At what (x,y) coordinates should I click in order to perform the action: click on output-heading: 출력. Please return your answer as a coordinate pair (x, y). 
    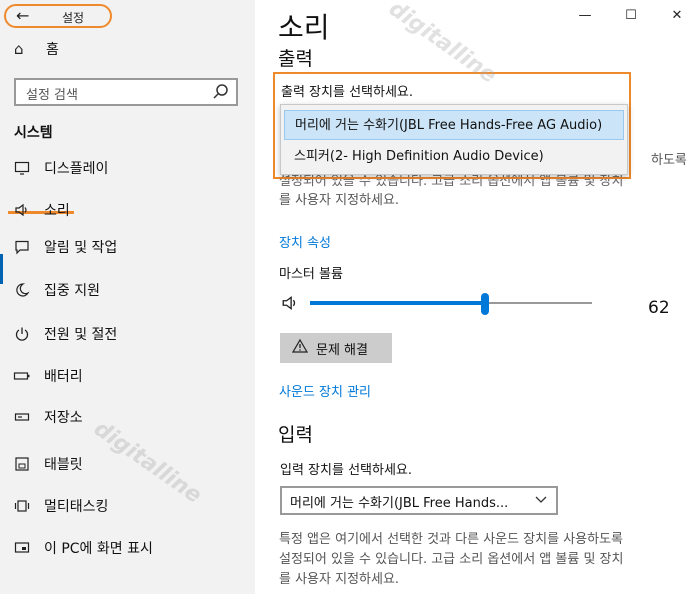
    Looking at the image, I should click on (295, 59).